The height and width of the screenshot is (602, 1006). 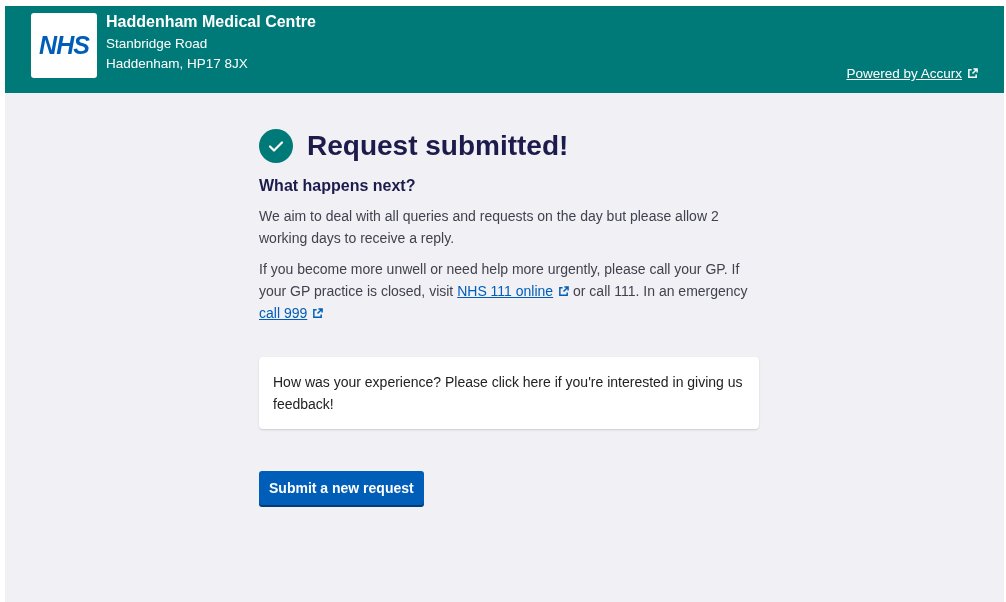 I want to click on address-line: Stanbridge Road, so click(x=157, y=43).